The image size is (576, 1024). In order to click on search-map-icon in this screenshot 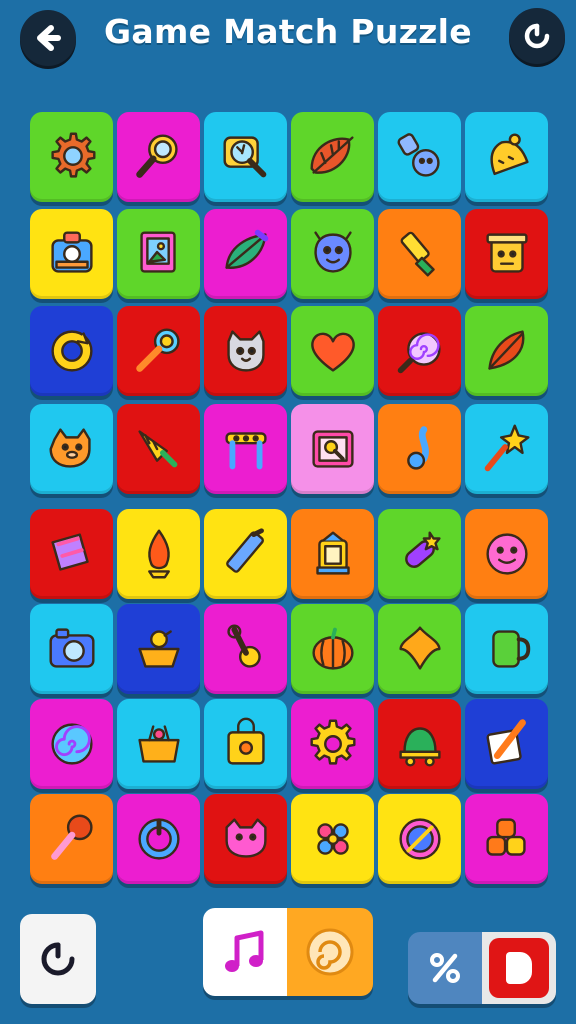, I will do `click(244, 157)`.